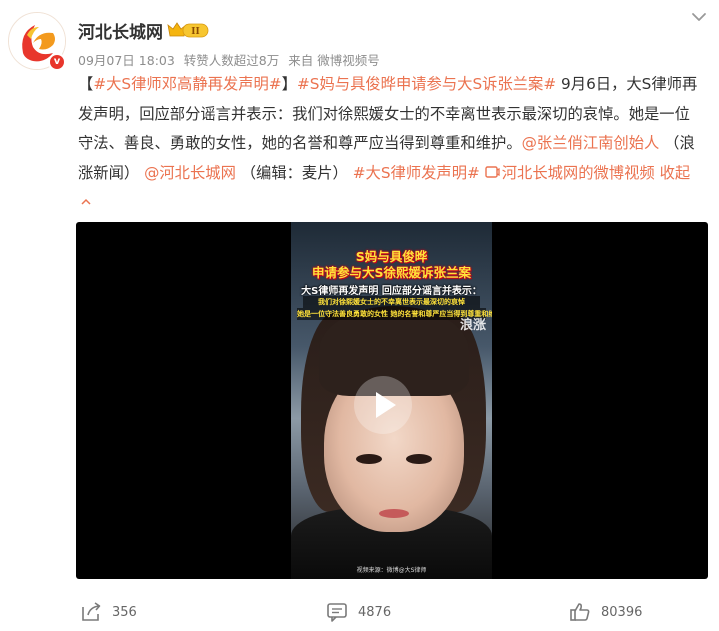 This screenshot has width=719, height=631. I want to click on comment-count: 4876, so click(375, 612).